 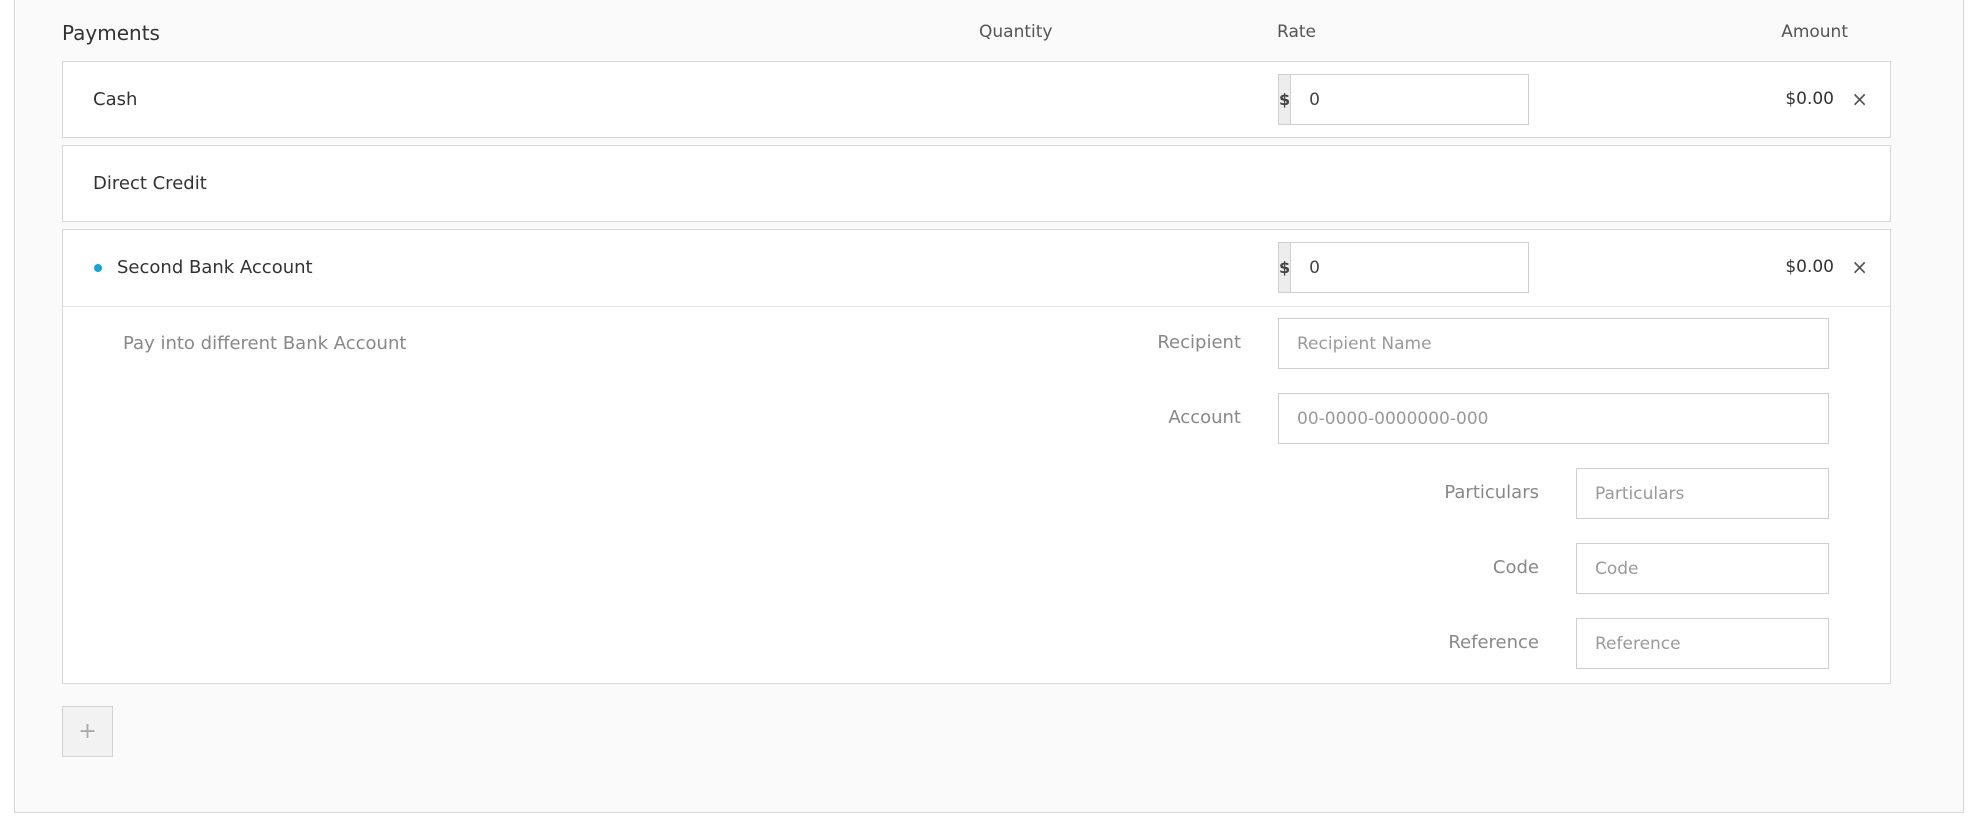 I want to click on code-label: Code, so click(x=1515, y=567).